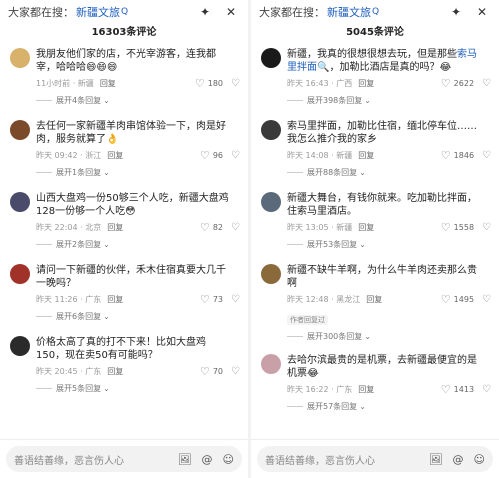  Describe the element at coordinates (126, 61) in the screenshot. I see `comment-text: 我朋友他们家的店，不光宰游客，连我都宰，哈哈哈😄😄😄` at that location.